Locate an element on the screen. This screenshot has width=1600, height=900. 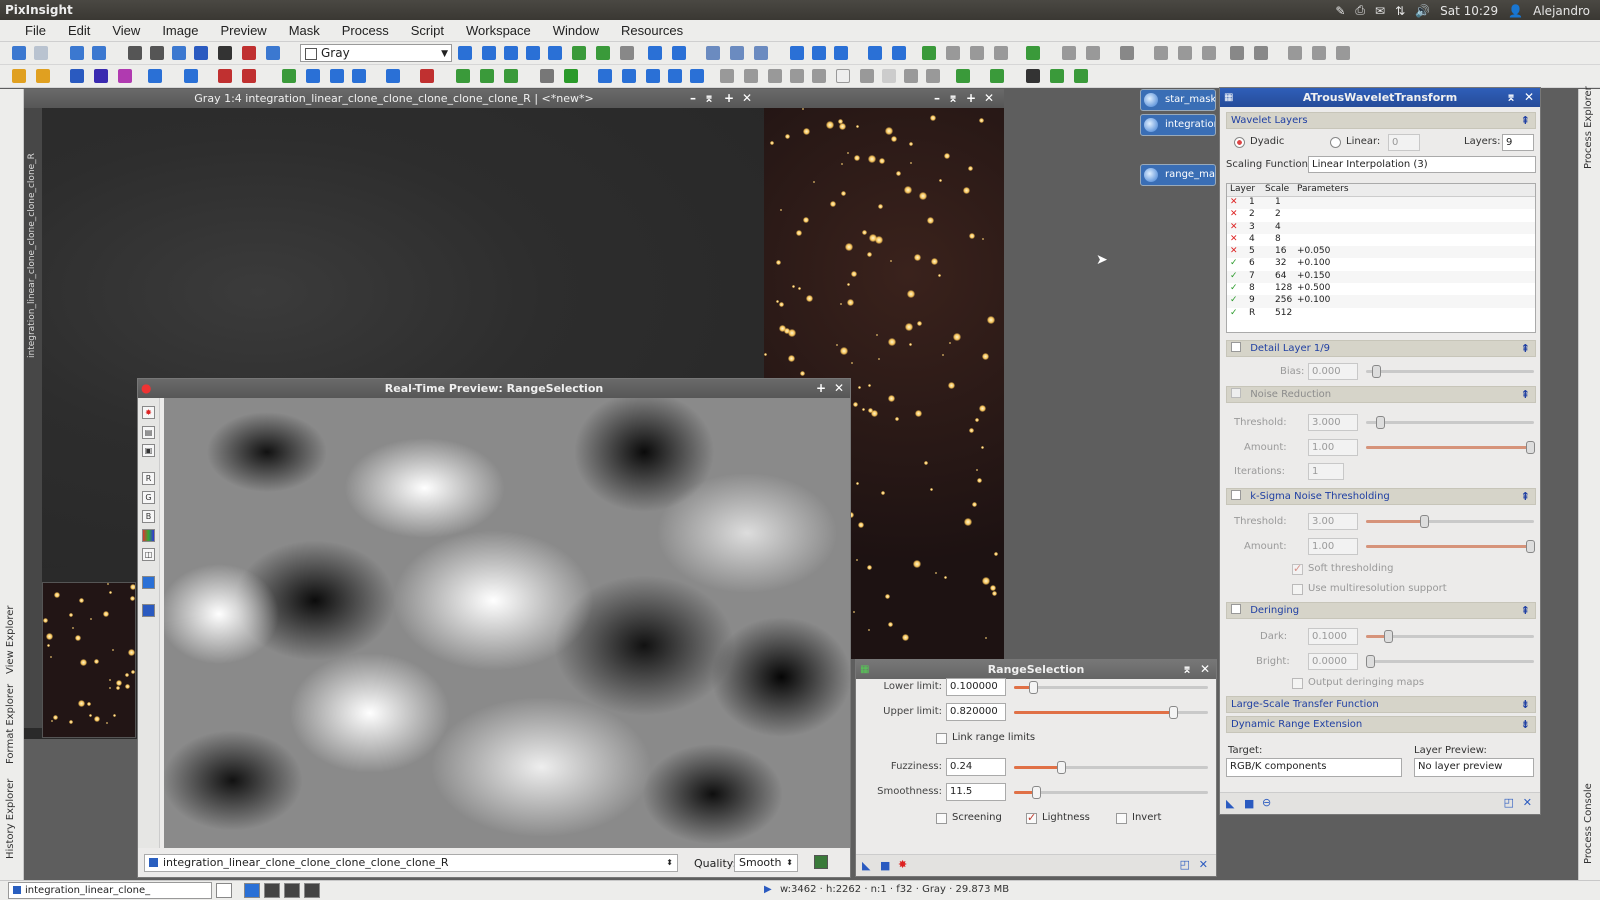
mask-new-icon is located at coordinates (929, 53).